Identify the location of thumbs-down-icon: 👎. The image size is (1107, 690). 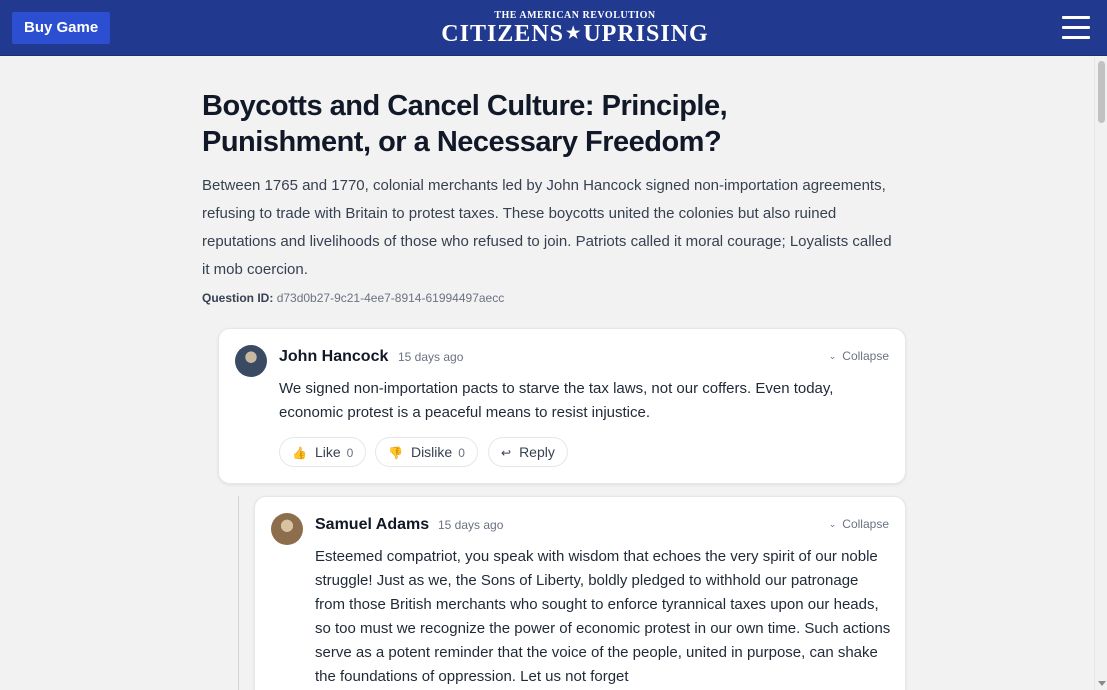
(395, 453).